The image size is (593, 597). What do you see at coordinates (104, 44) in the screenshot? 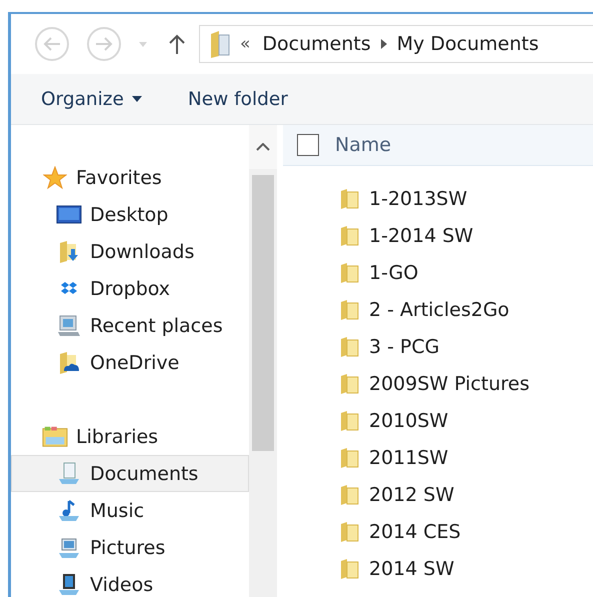
I see `forward-arrow-icon` at bounding box center [104, 44].